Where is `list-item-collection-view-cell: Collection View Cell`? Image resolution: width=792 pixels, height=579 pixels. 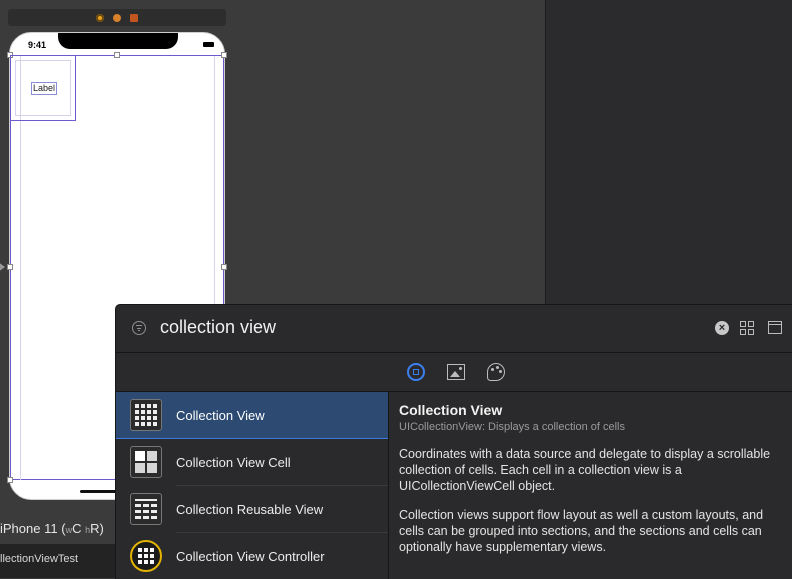 list-item-collection-view-cell: Collection View Cell is located at coordinates (252, 462).